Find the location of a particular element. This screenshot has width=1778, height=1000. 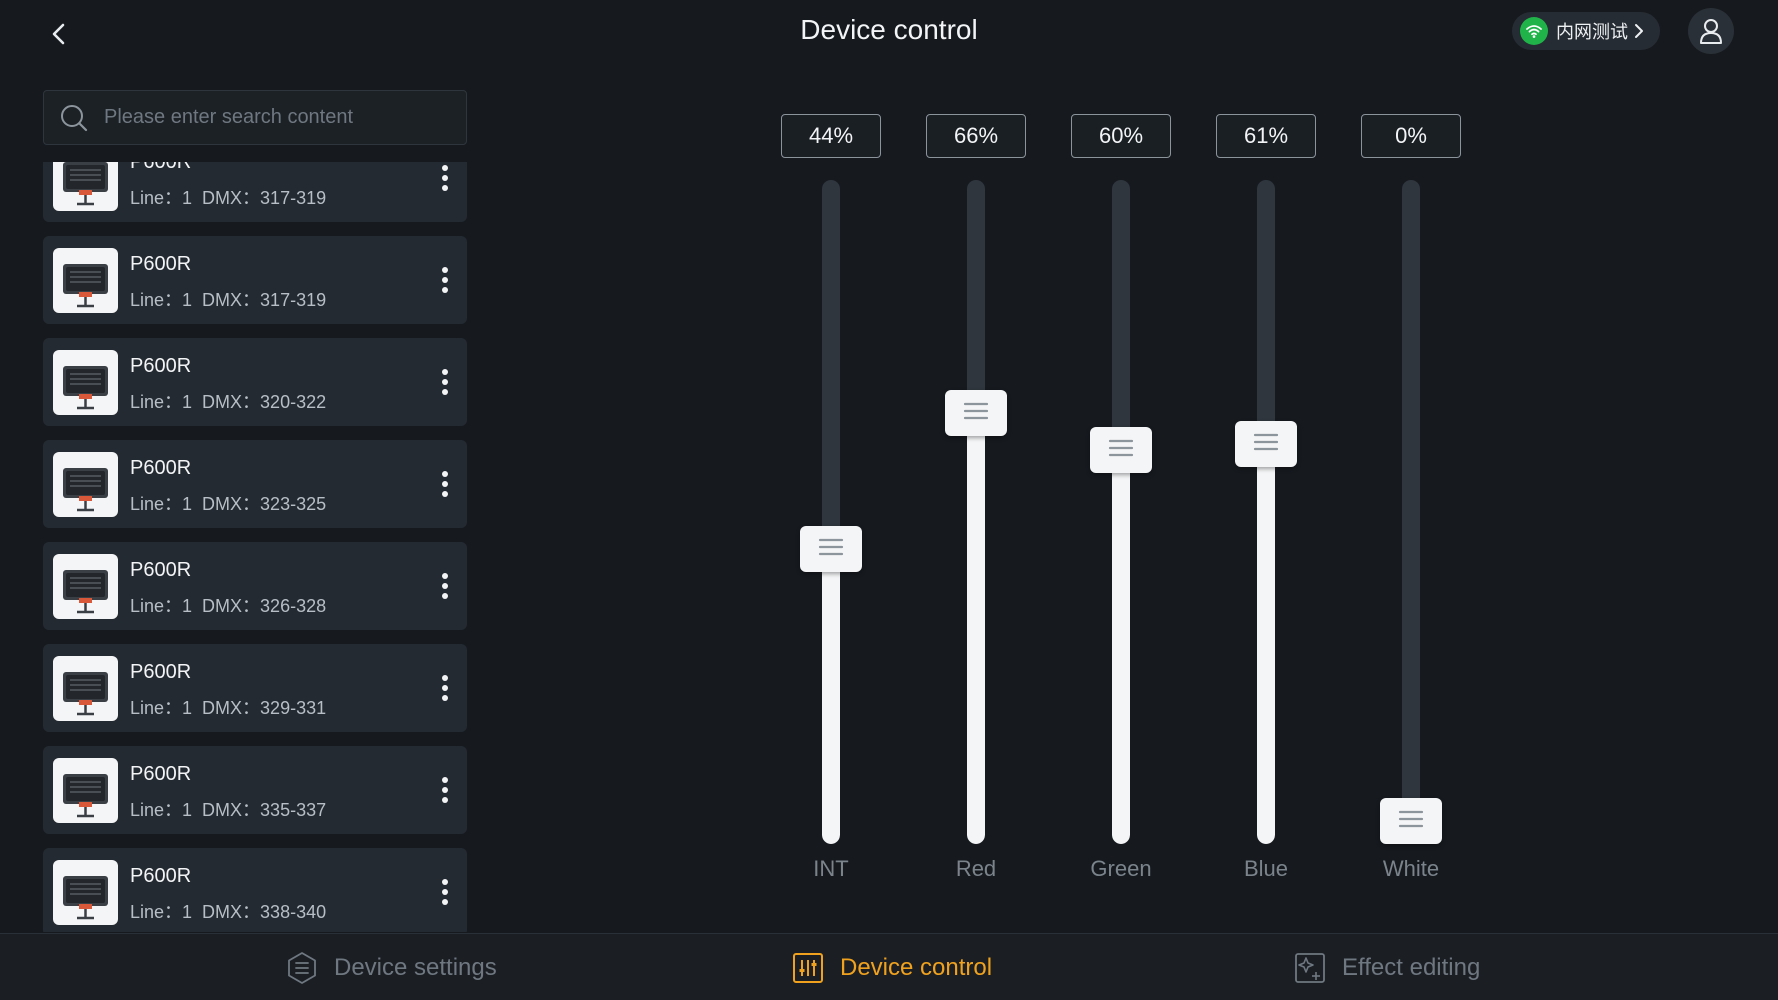

user-icon is located at coordinates (1711, 31).